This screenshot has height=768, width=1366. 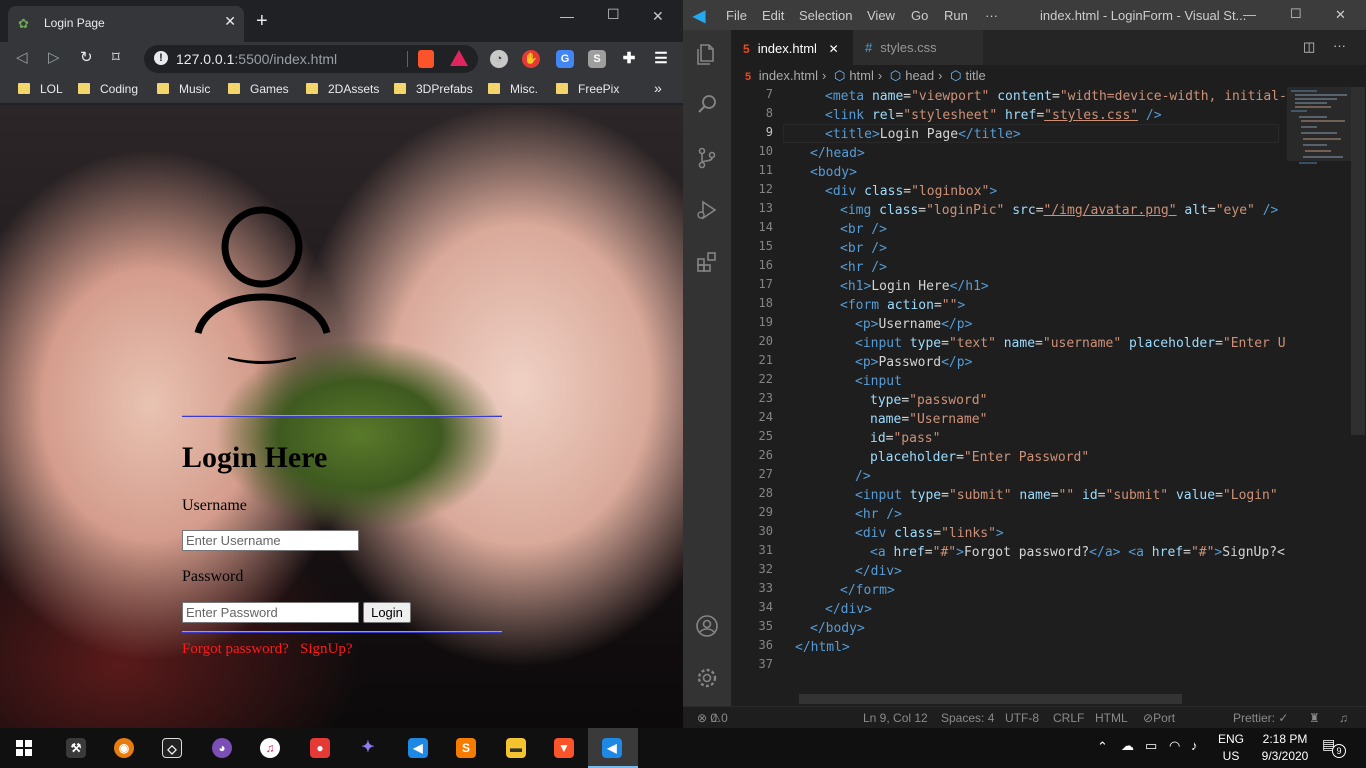 What do you see at coordinates (956, 15) in the screenshot?
I see `menu-run: Run` at bounding box center [956, 15].